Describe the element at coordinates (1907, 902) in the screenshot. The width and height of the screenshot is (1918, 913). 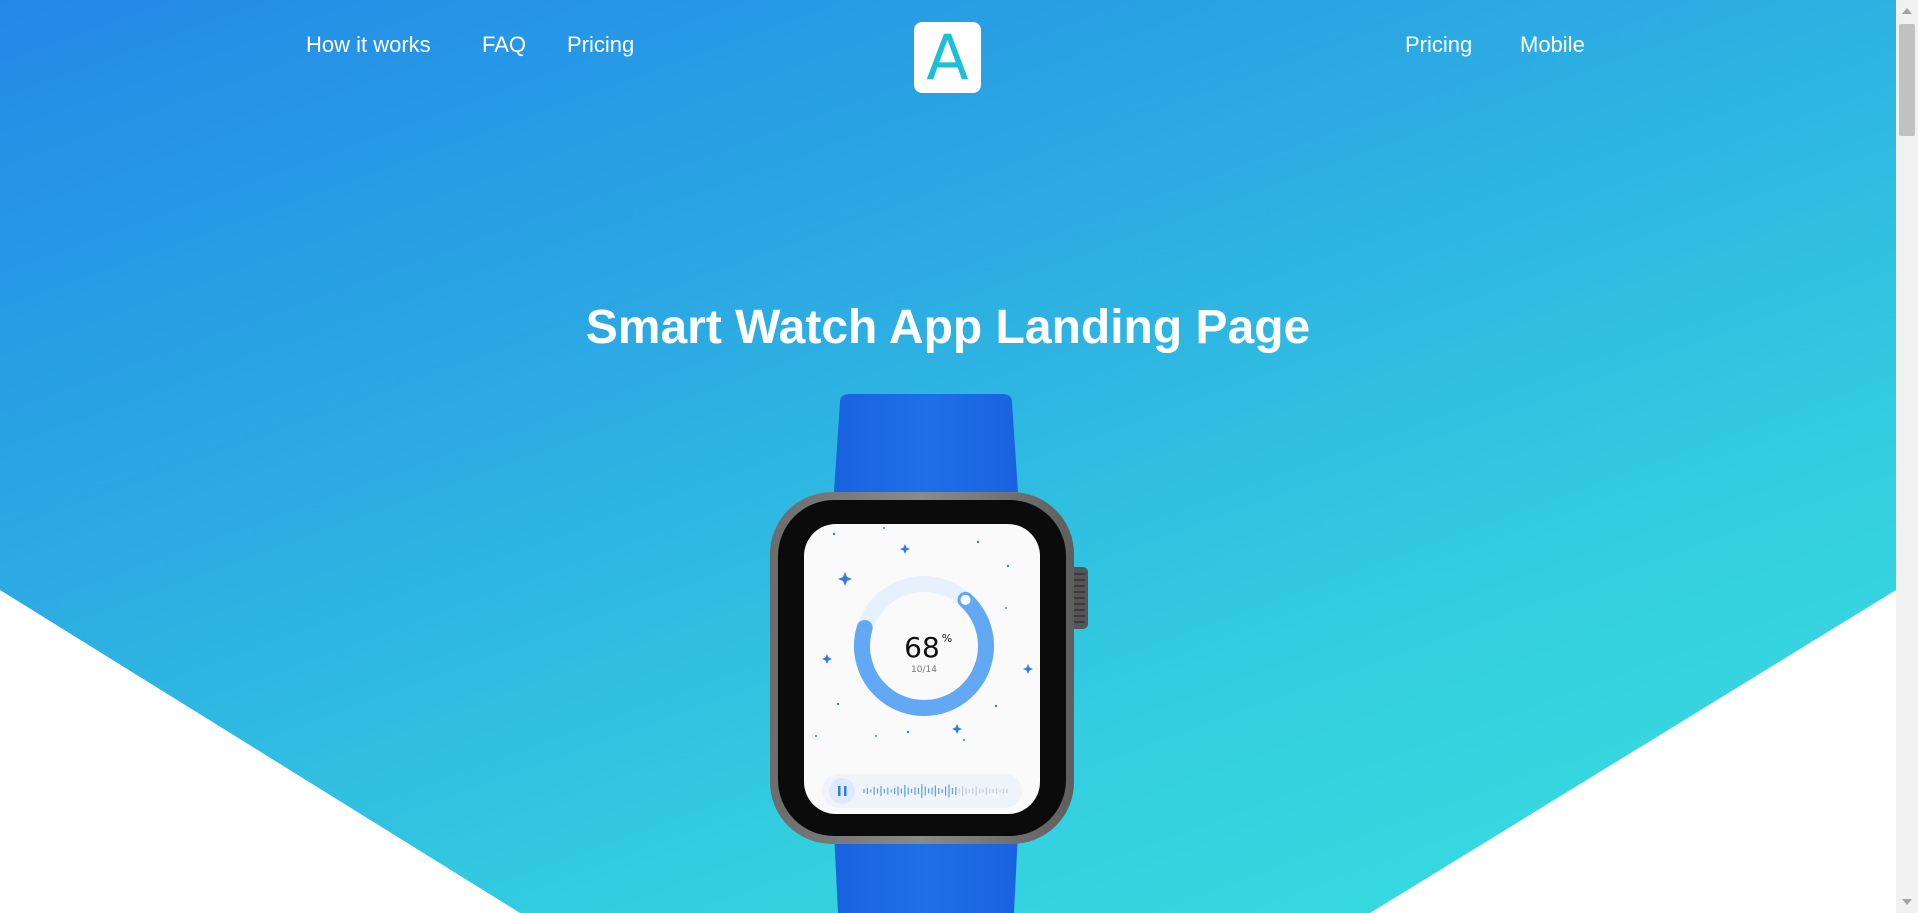
I see `scroll-down-arrow-icon` at that location.